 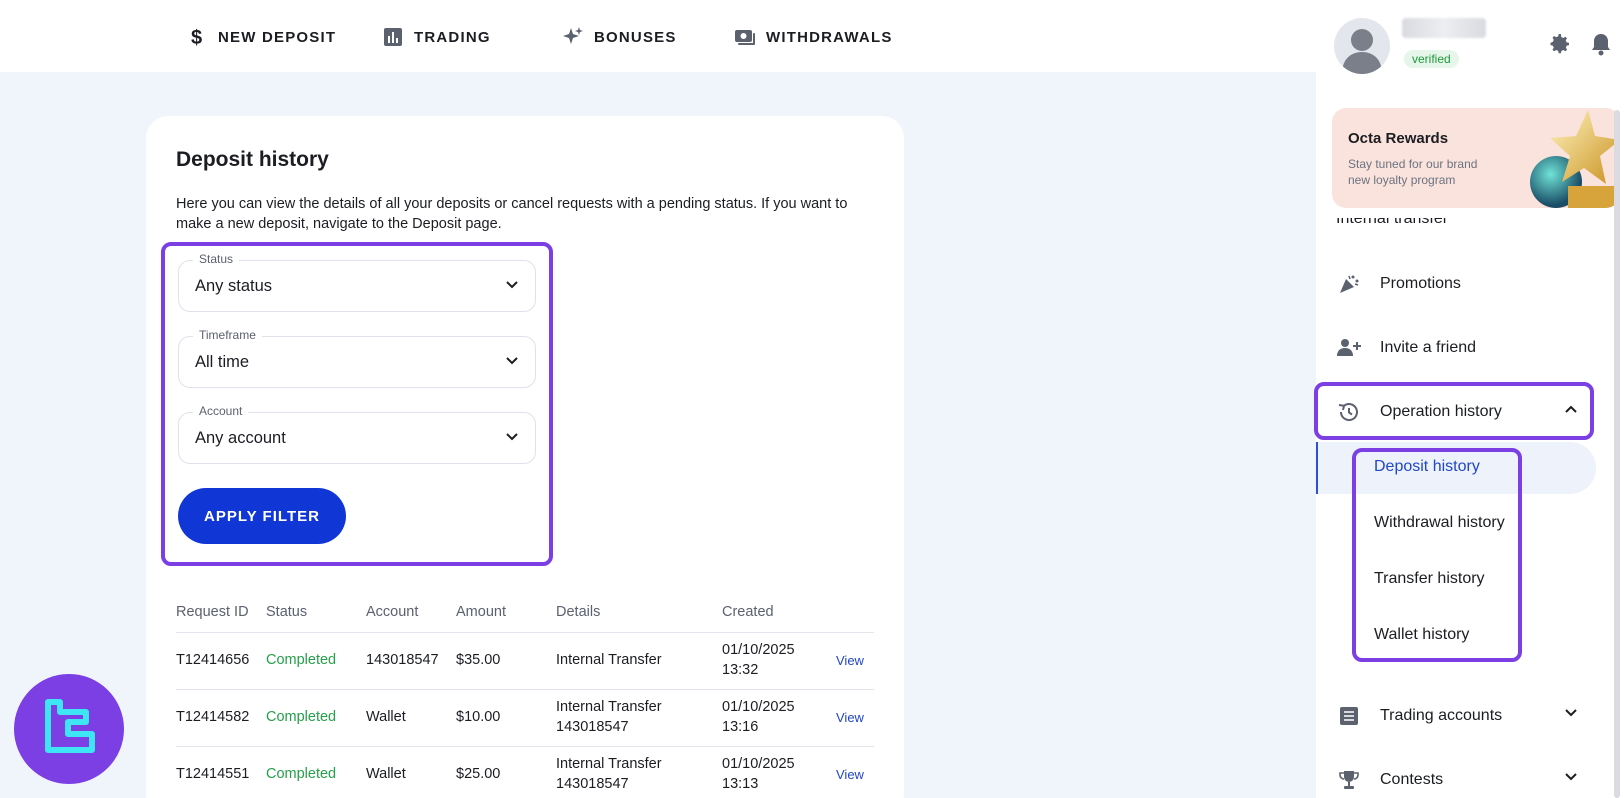 What do you see at coordinates (240, 438) in the screenshot?
I see `account-select-value: Any account` at bounding box center [240, 438].